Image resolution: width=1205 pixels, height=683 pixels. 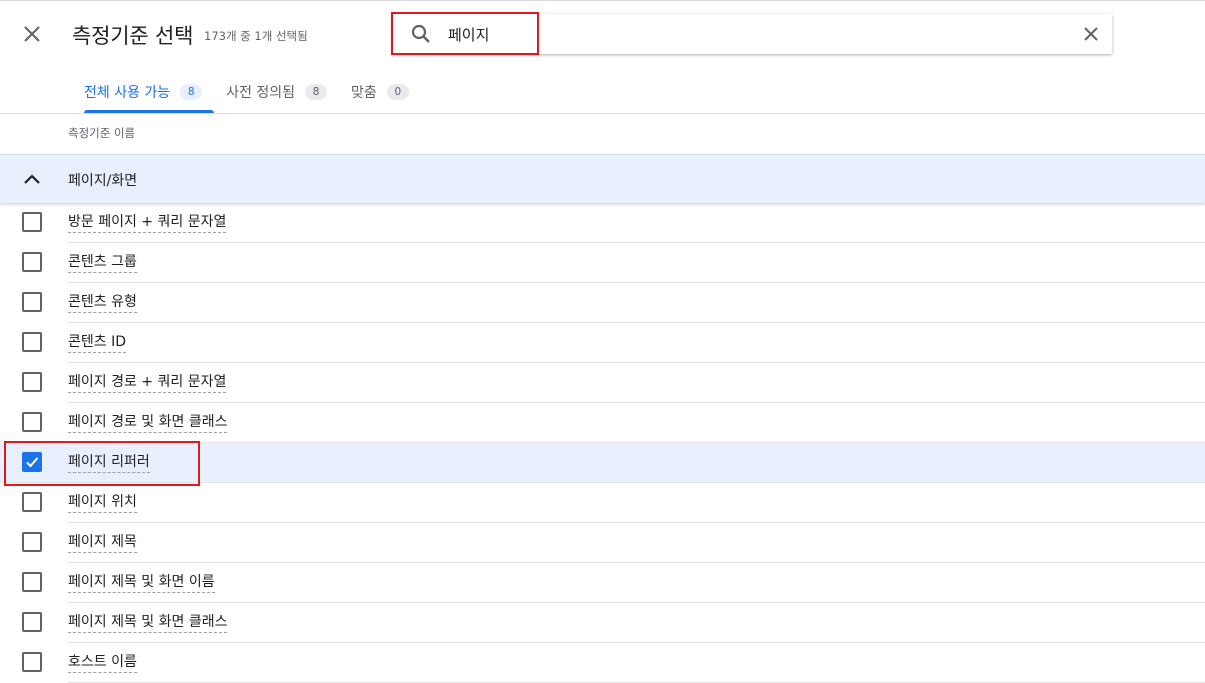 What do you see at coordinates (602, 263) in the screenshot?
I see `list-item: 콘텐츠 그룹` at bounding box center [602, 263].